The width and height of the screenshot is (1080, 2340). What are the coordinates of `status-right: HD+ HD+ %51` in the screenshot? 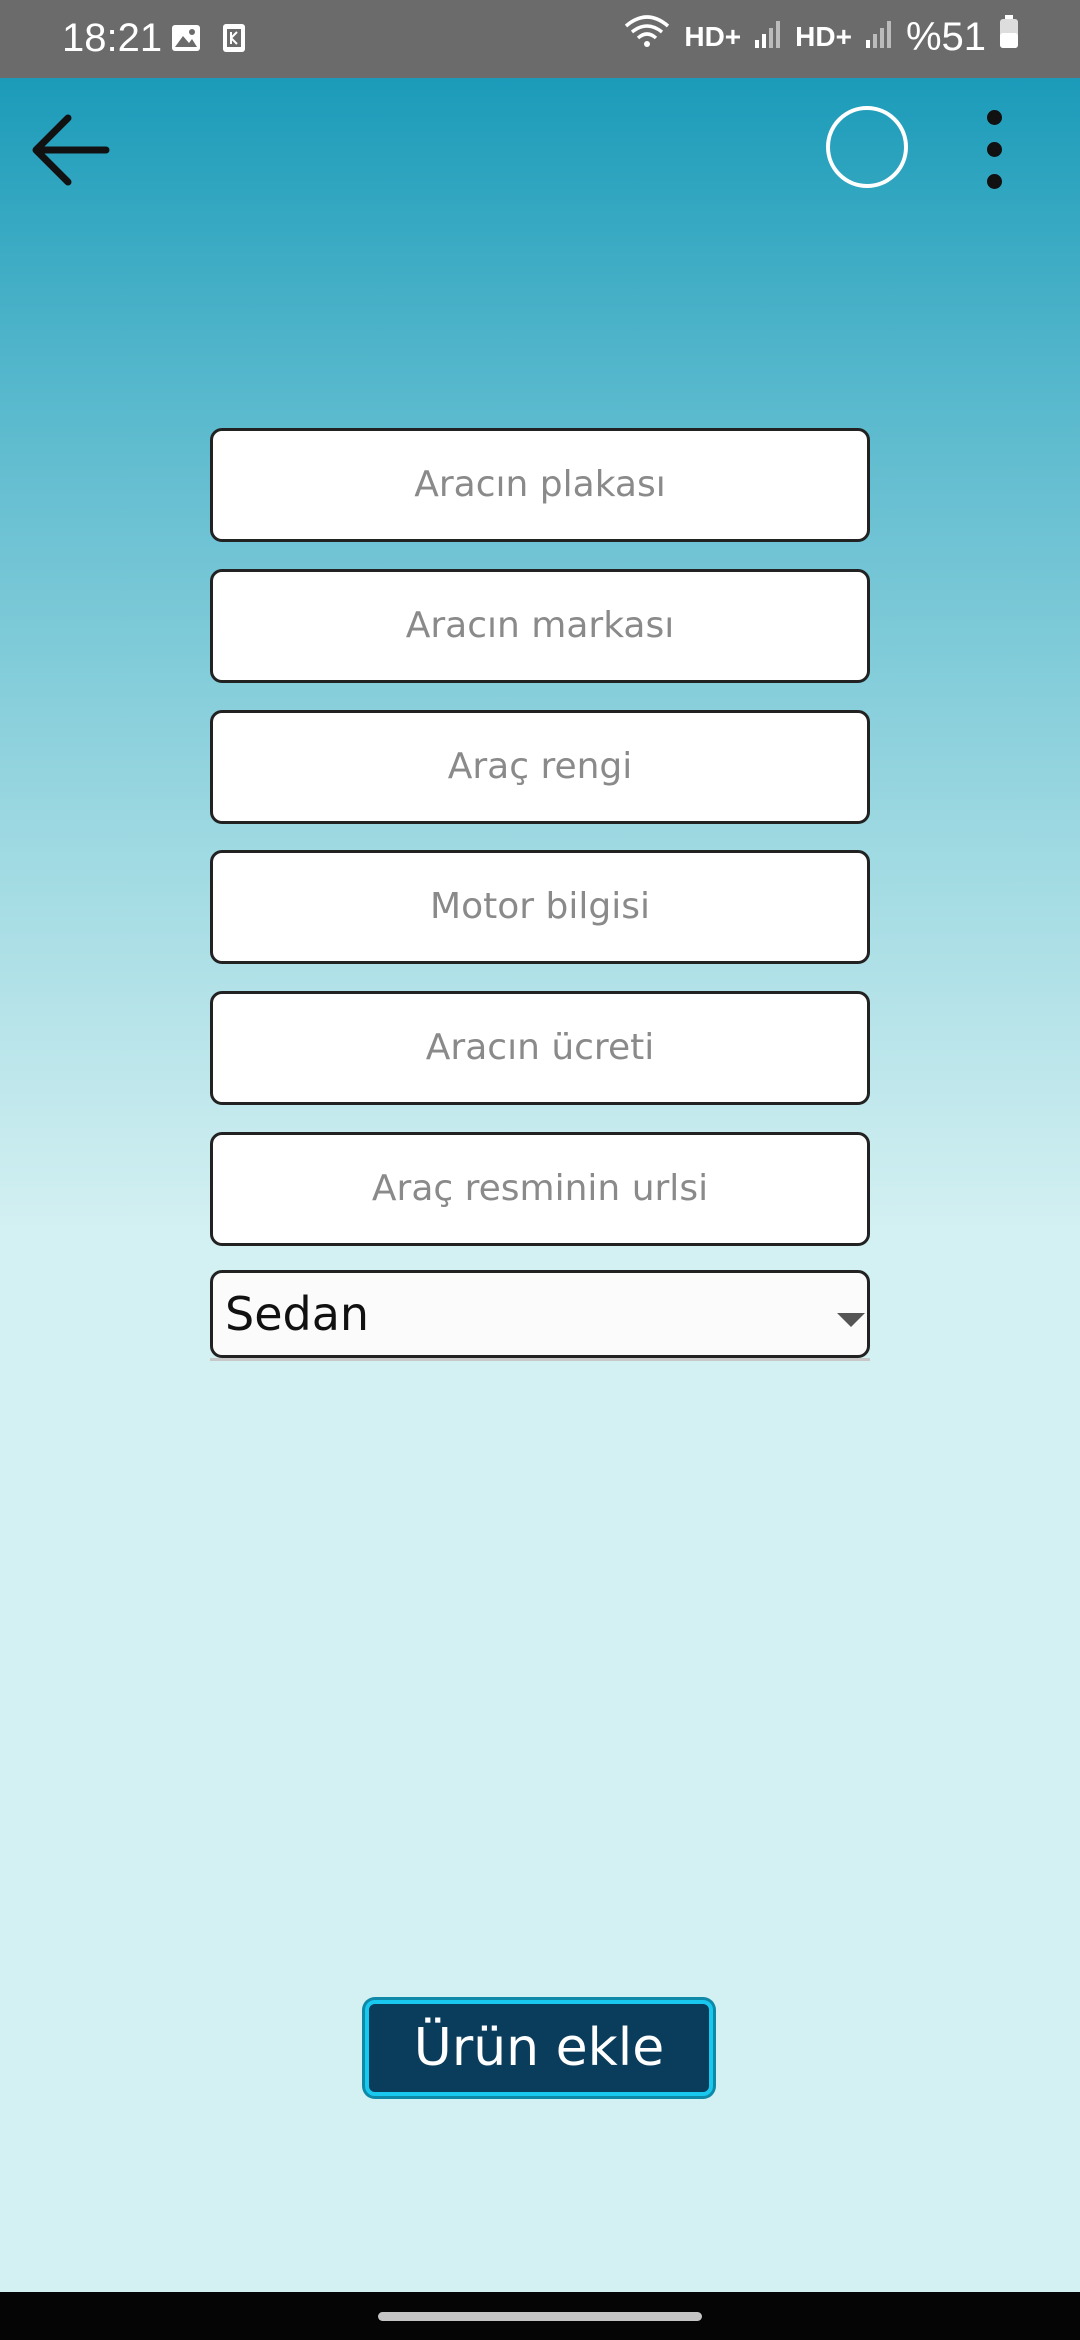 It's located at (821, 37).